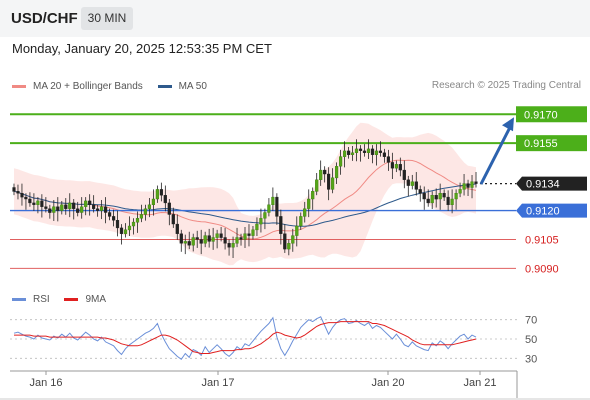 This screenshot has height=400, width=590. Describe the element at coordinates (217, 383) in the screenshot. I see `x-tick-label: Jan 17` at that location.